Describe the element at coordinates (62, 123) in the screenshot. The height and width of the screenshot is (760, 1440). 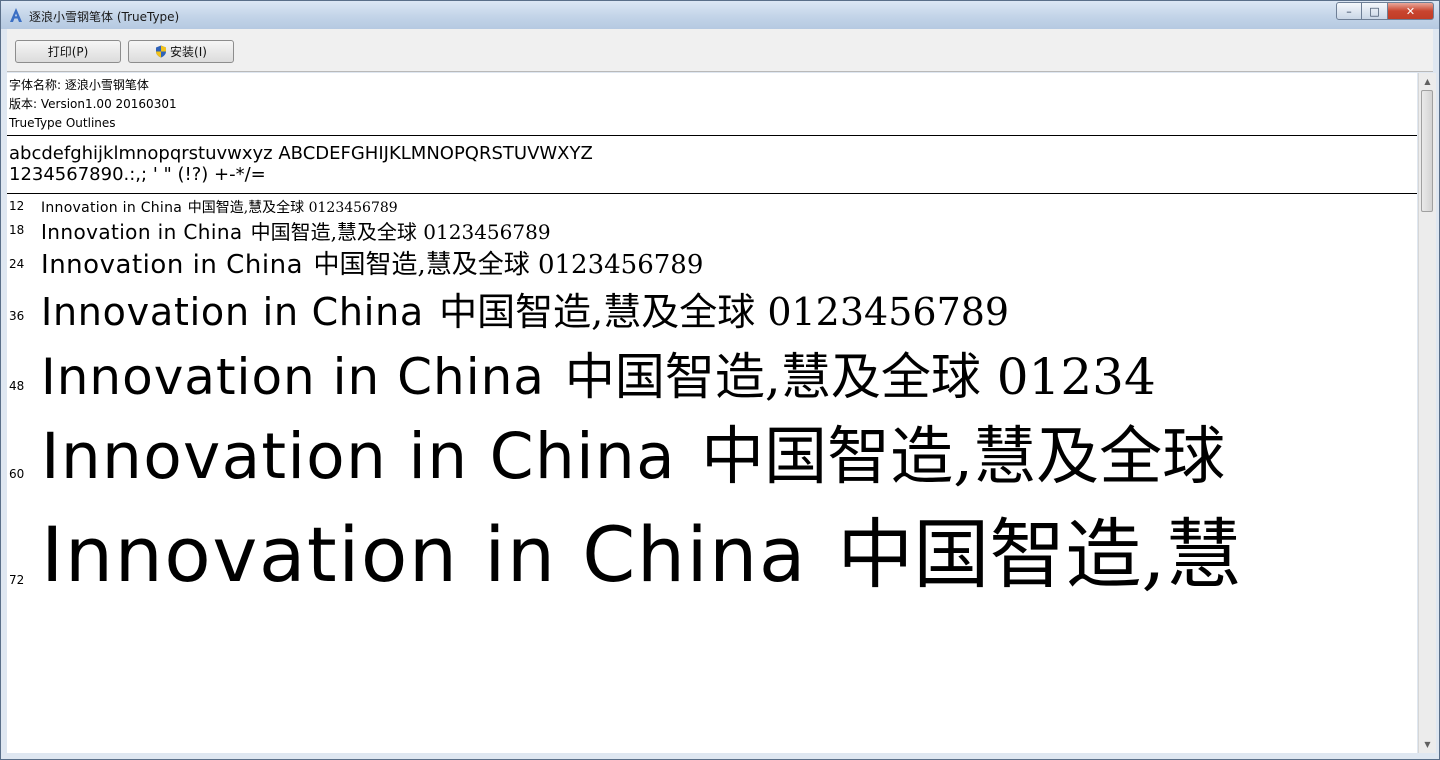
I see `font-outline-line: TrueType Outlines` at that location.